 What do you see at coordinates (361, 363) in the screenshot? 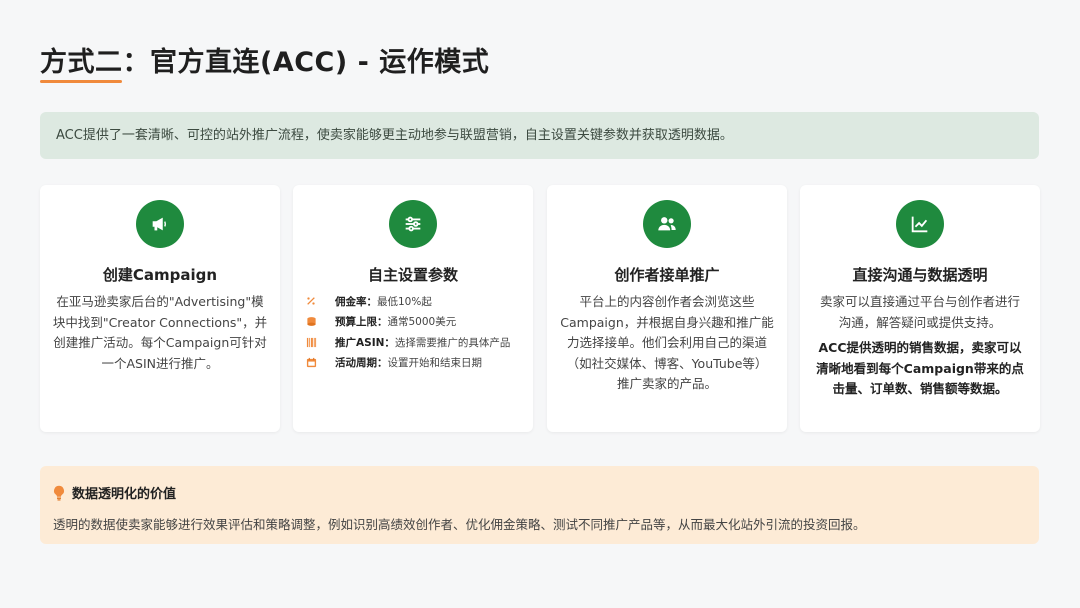
I see `param-label: 活动周期：` at bounding box center [361, 363].